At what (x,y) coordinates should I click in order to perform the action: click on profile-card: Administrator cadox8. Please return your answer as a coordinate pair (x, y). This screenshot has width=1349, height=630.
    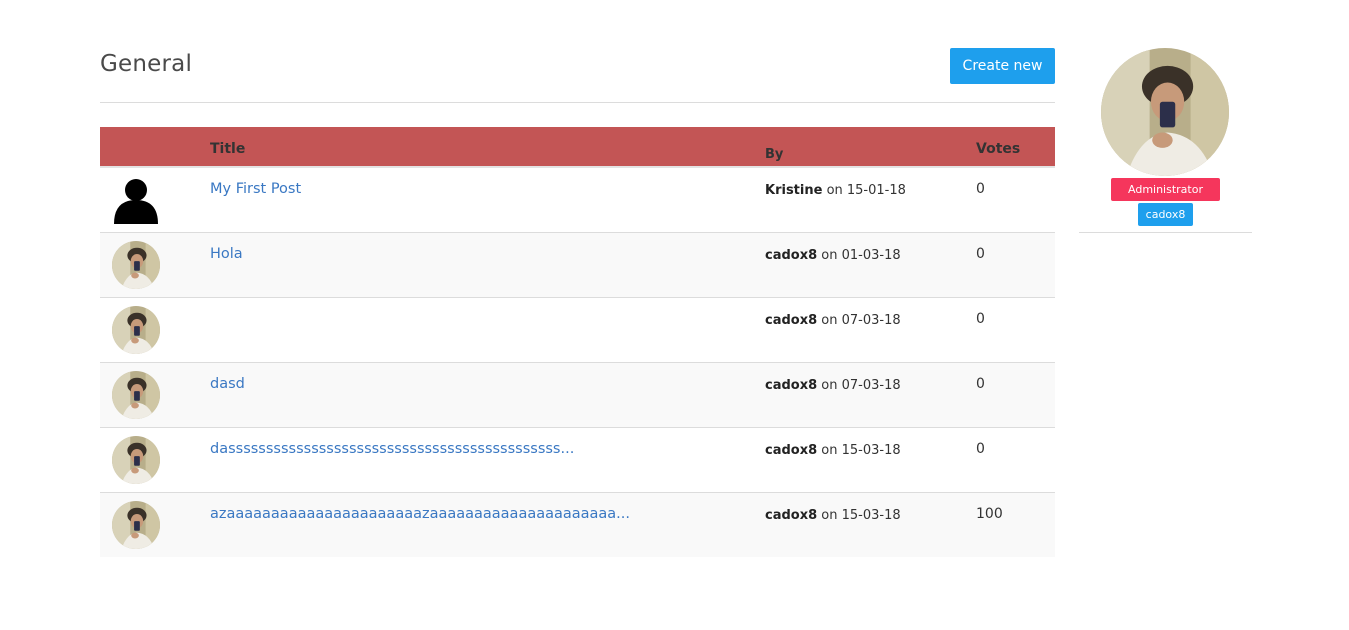
    Looking at the image, I should click on (1165, 140).